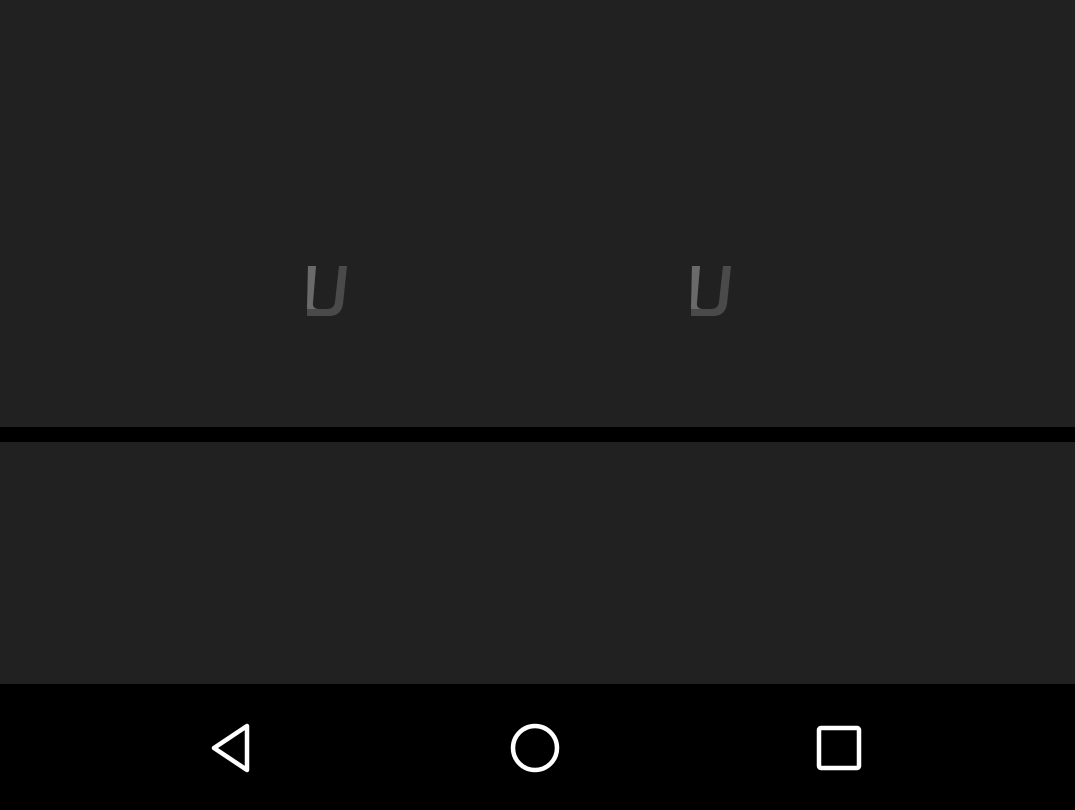  Describe the element at coordinates (230, 748) in the screenshot. I see `back-triangle-icon` at that location.